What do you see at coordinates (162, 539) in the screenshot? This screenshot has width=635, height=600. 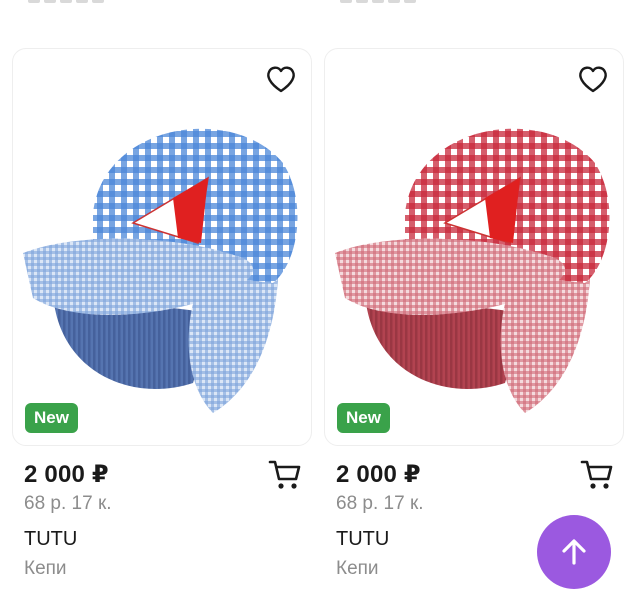 I see `product-brand: TUTU` at bounding box center [162, 539].